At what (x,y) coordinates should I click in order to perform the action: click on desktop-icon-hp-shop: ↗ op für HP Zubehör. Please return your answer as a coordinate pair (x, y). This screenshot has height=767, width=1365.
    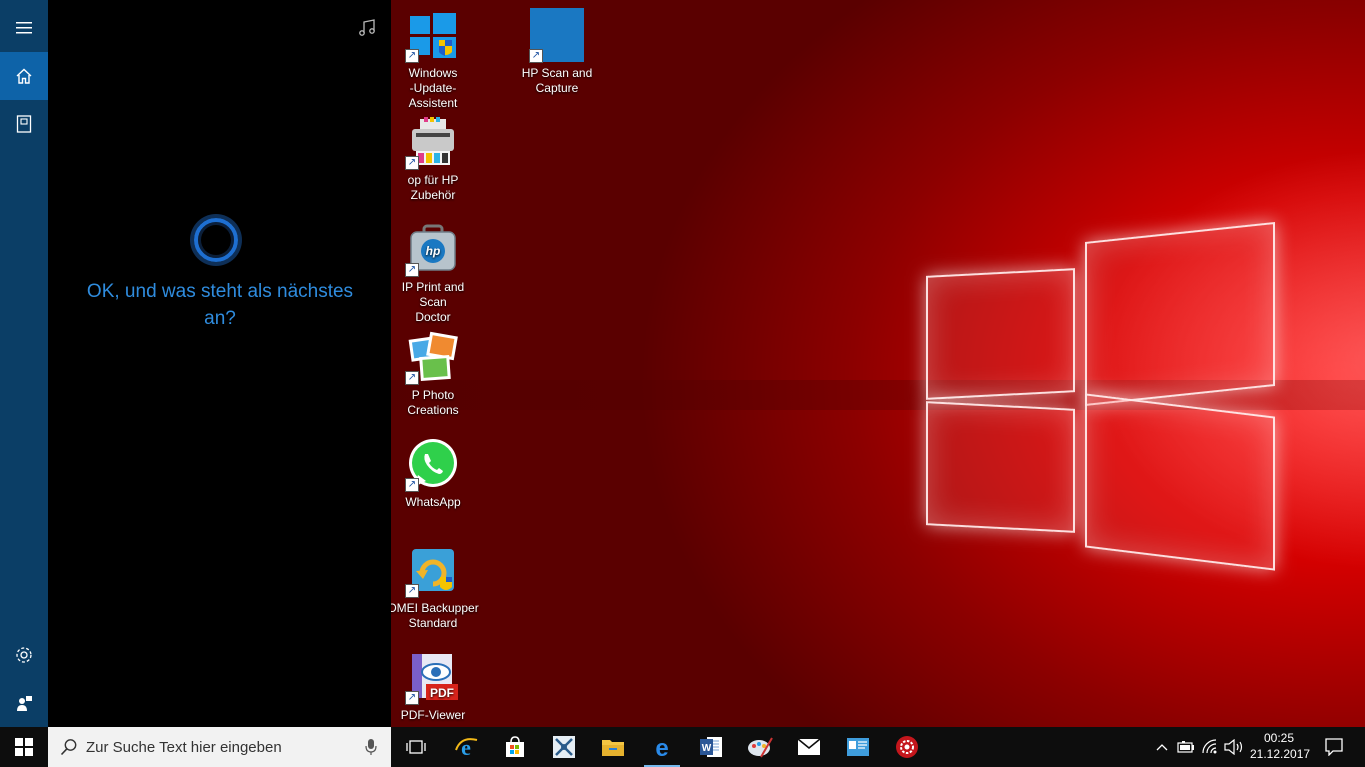
    Looking at the image, I should click on (433, 159).